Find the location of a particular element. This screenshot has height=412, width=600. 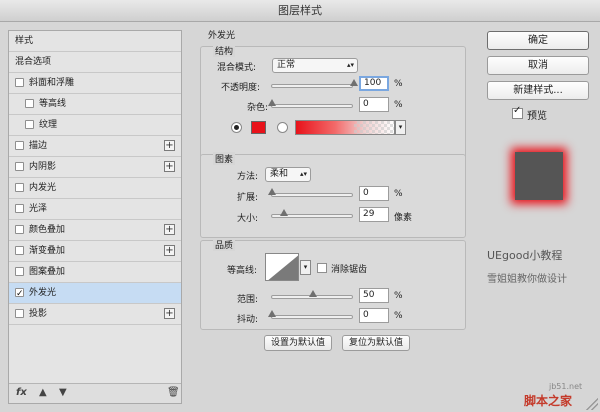

spread-input: 0 is located at coordinates (374, 193).